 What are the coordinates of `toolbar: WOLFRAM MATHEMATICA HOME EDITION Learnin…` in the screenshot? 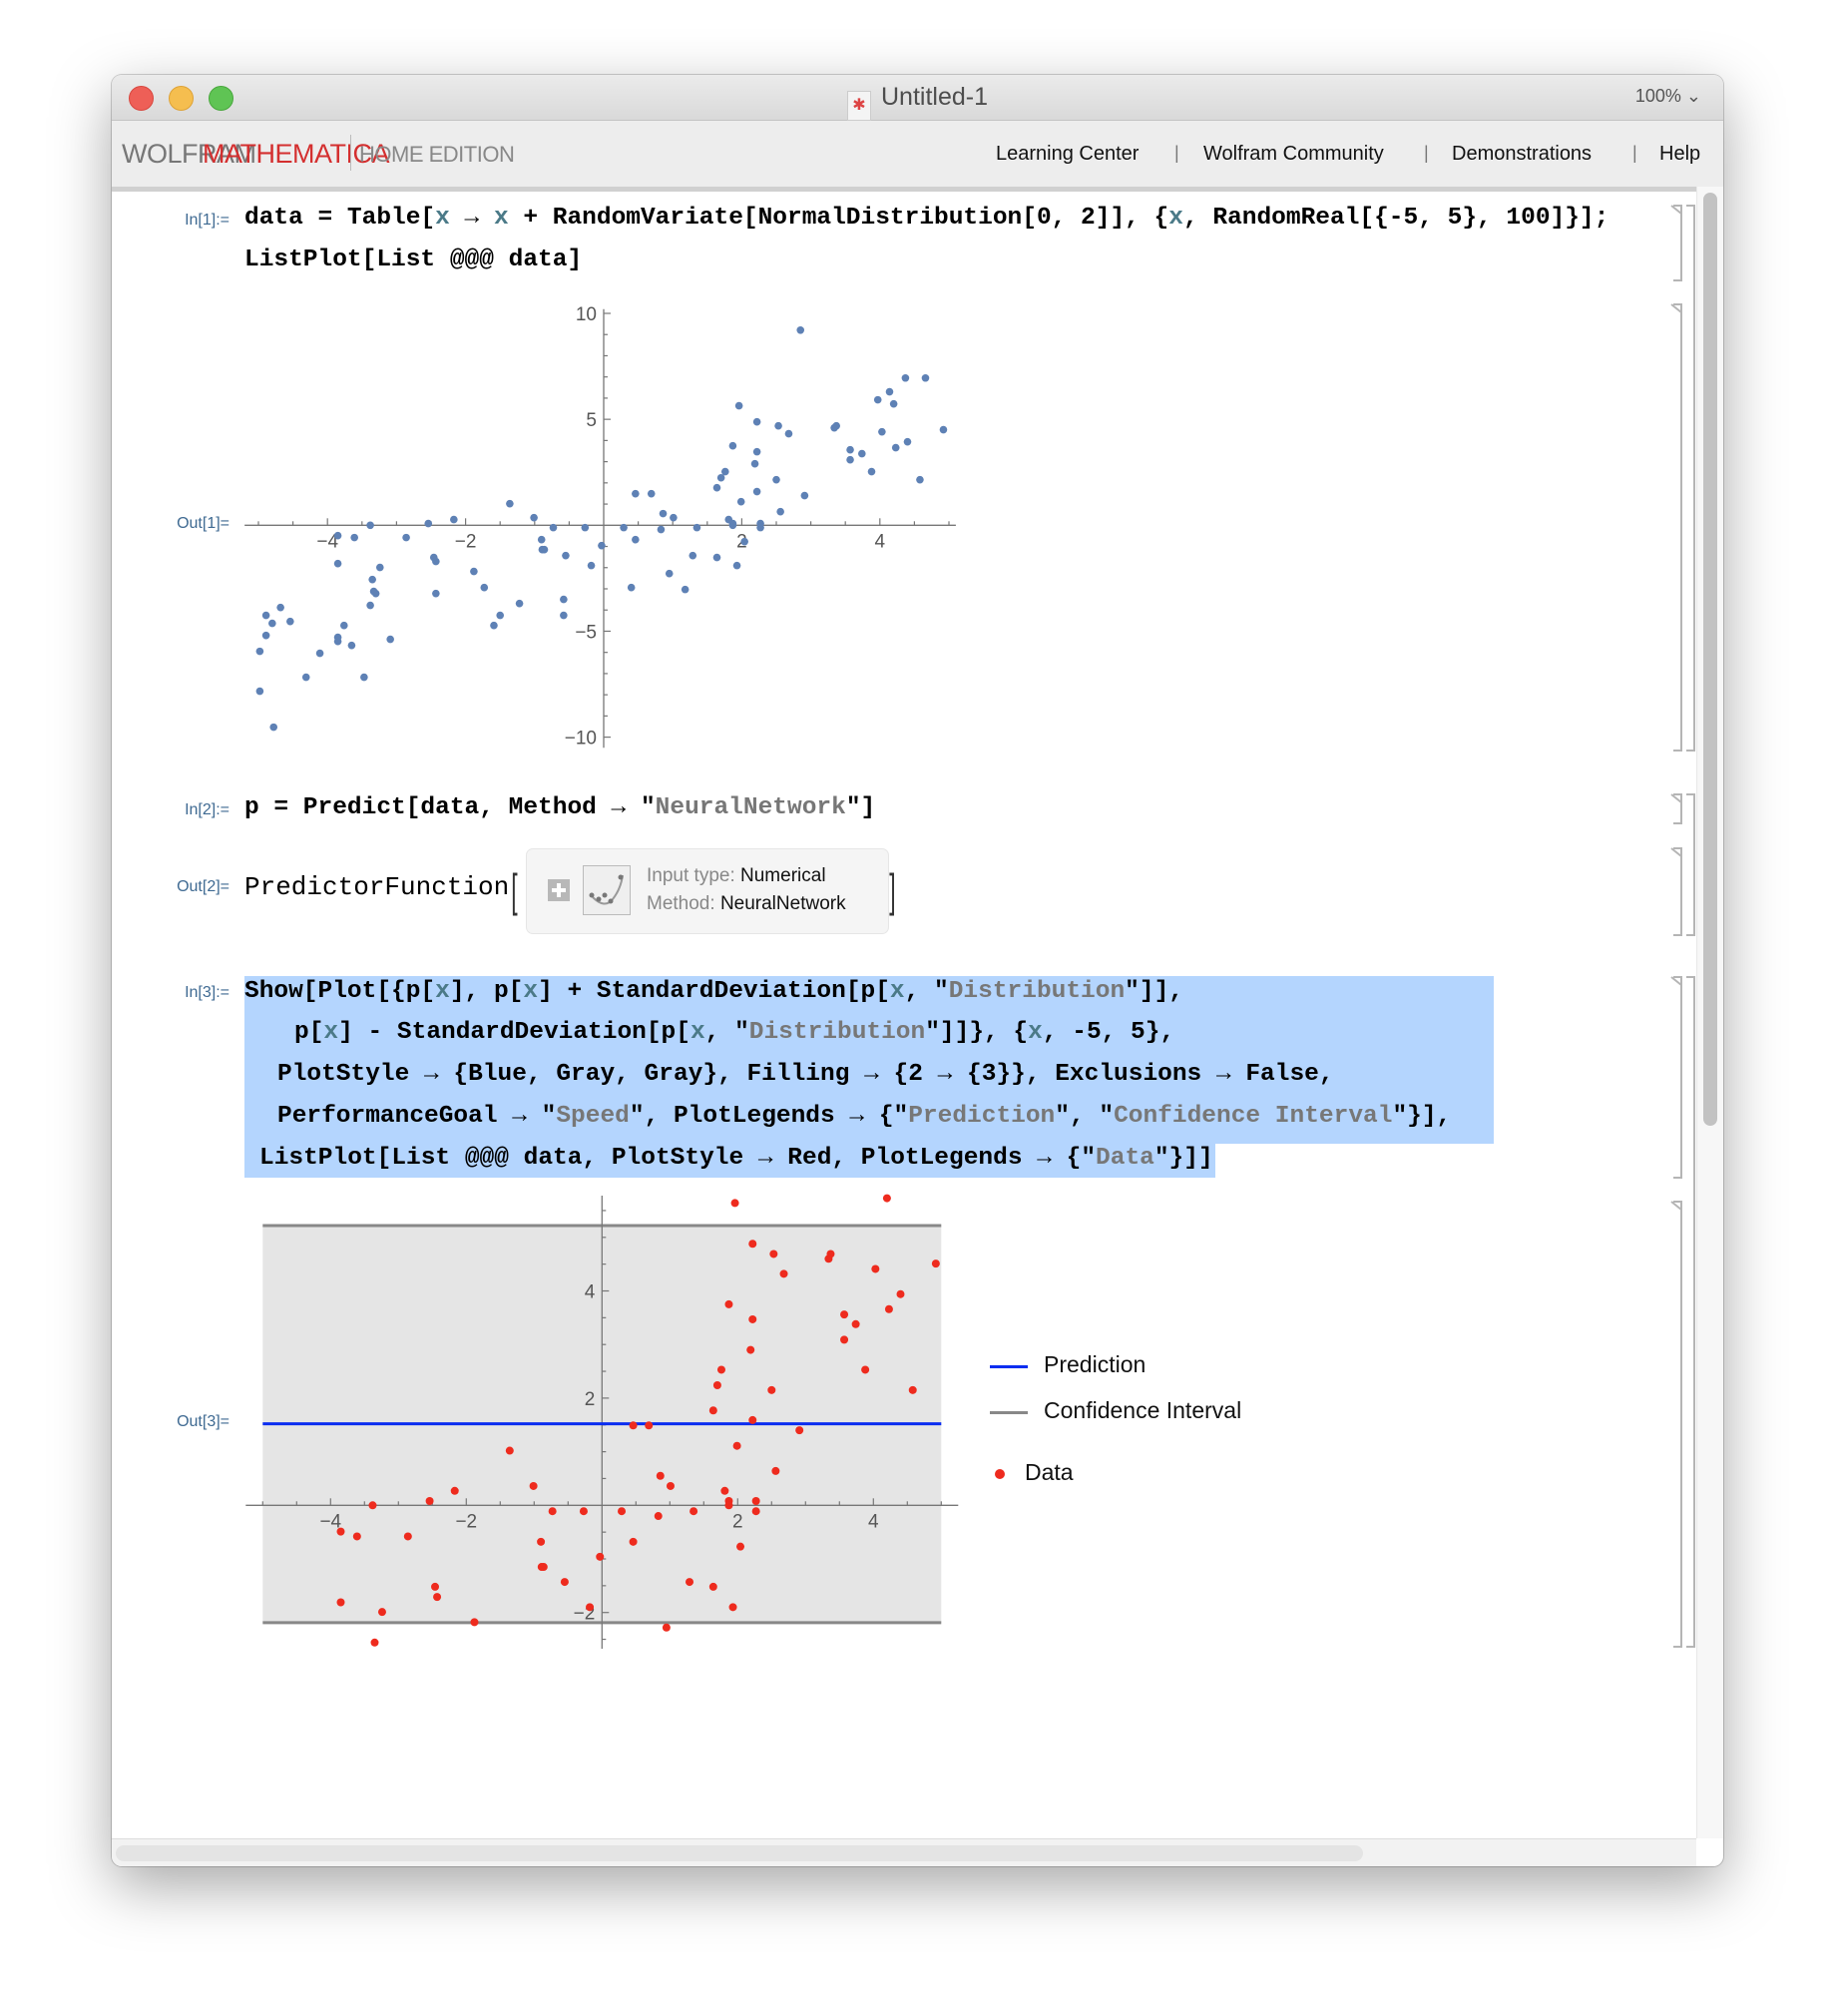 It's located at (917, 156).